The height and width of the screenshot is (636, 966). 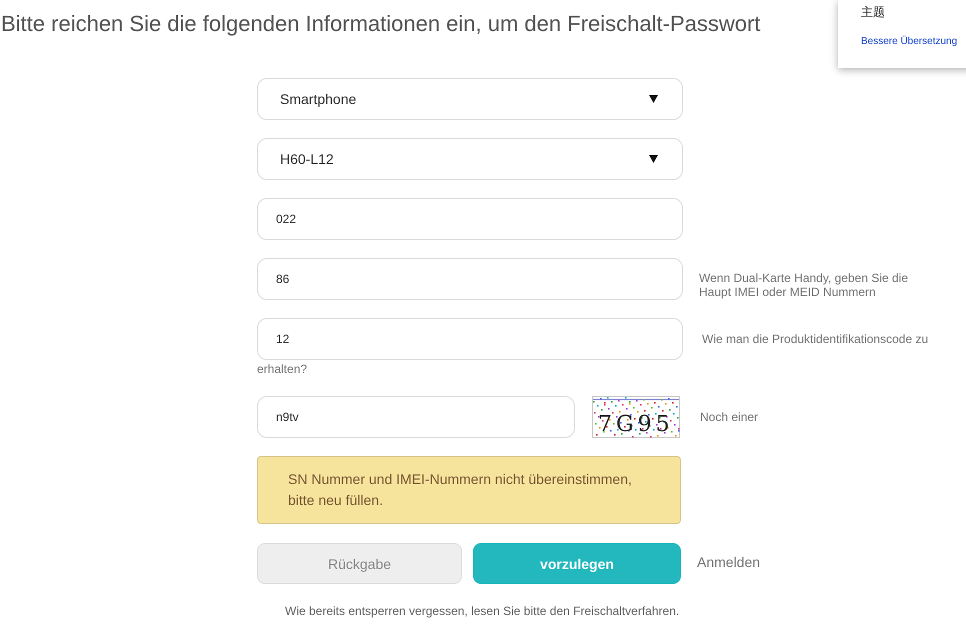 What do you see at coordinates (470, 339) in the screenshot?
I see `input-field: 12` at bounding box center [470, 339].